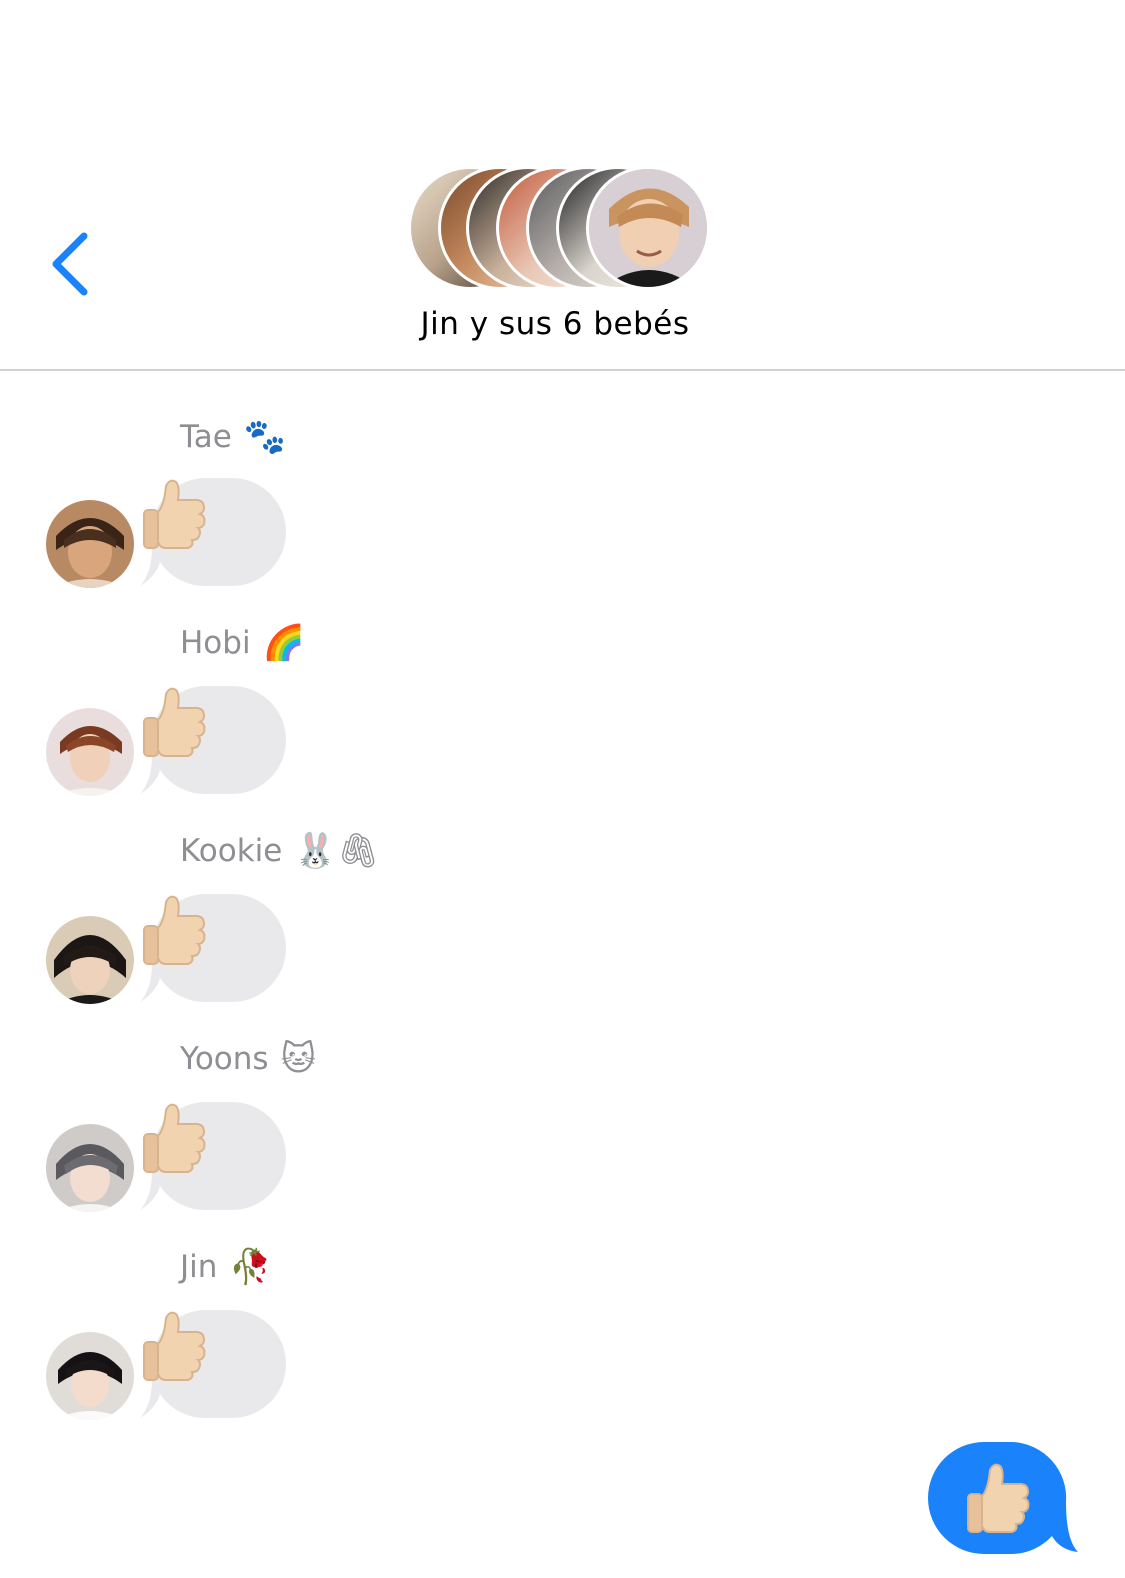  Describe the element at coordinates (70, 264) in the screenshot. I see `chevron-left-icon` at that location.